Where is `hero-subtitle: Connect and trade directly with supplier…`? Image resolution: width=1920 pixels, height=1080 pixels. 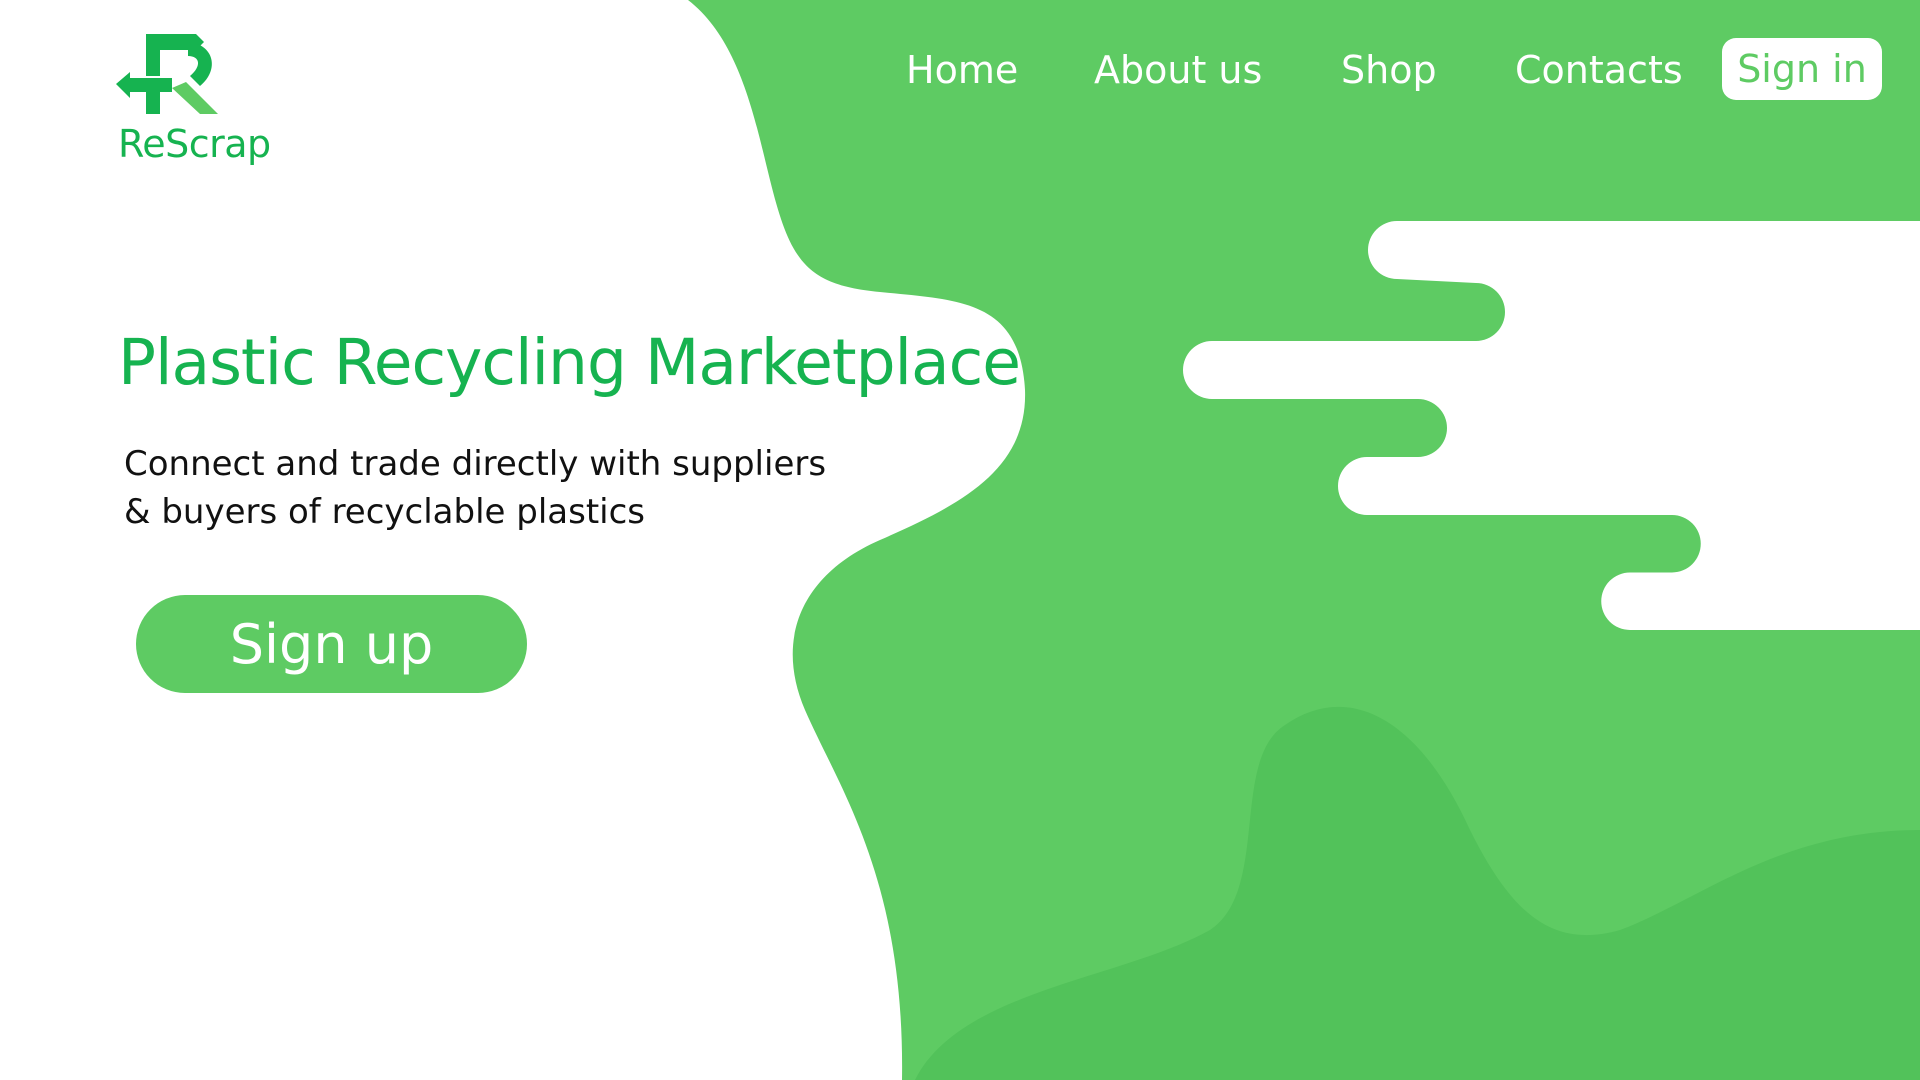
hero-subtitle: Connect and trade directly with supplier… is located at coordinates (475, 488).